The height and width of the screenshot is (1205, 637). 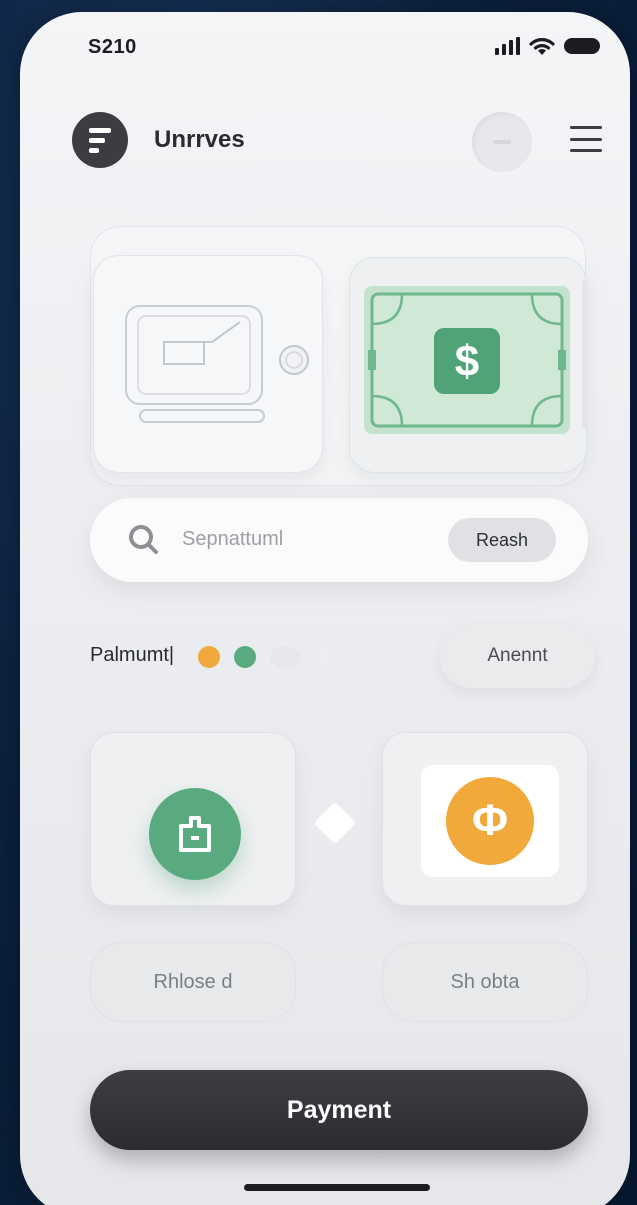 I want to click on transfer-icon, so click(x=195, y=834).